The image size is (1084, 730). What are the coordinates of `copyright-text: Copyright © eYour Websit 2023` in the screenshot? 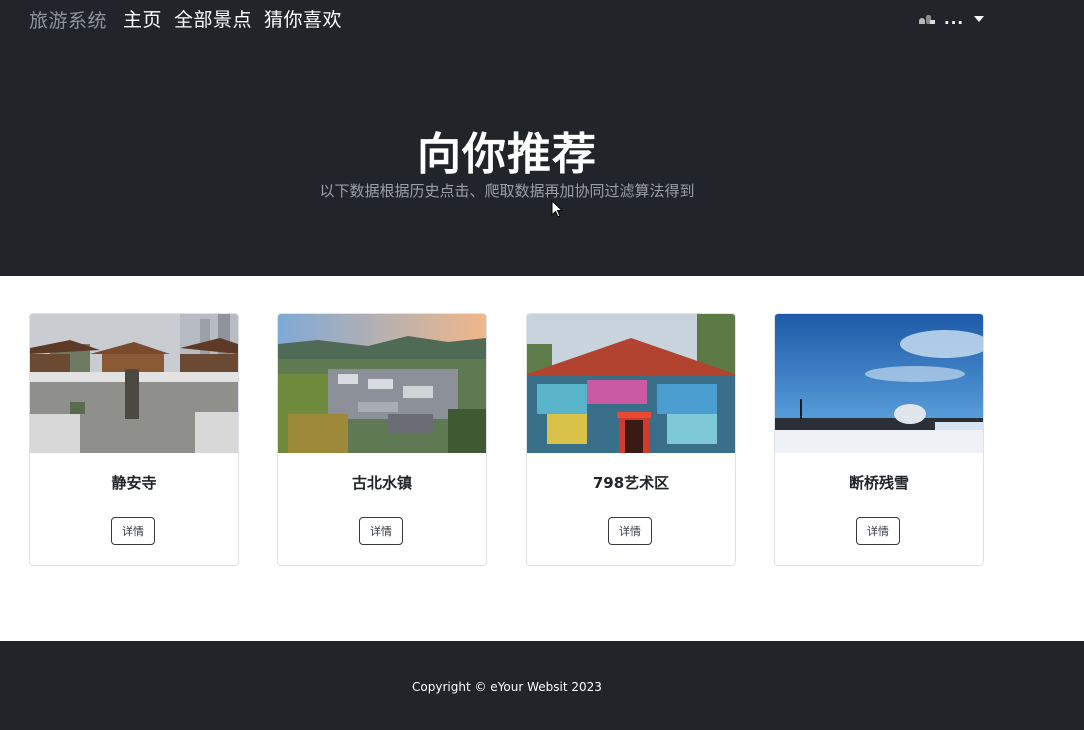 It's located at (507, 687).